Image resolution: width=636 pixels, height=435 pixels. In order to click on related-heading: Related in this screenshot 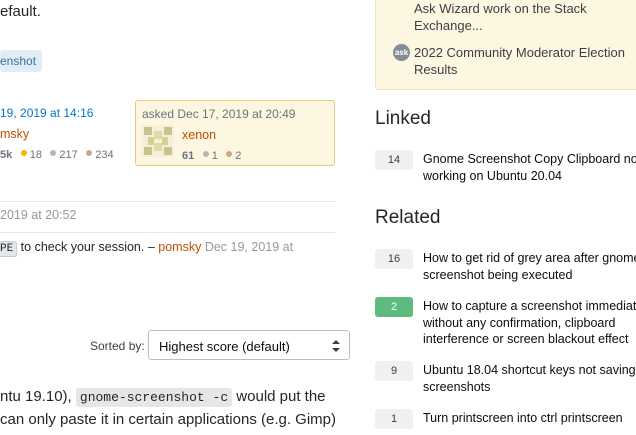, I will do `click(408, 217)`.